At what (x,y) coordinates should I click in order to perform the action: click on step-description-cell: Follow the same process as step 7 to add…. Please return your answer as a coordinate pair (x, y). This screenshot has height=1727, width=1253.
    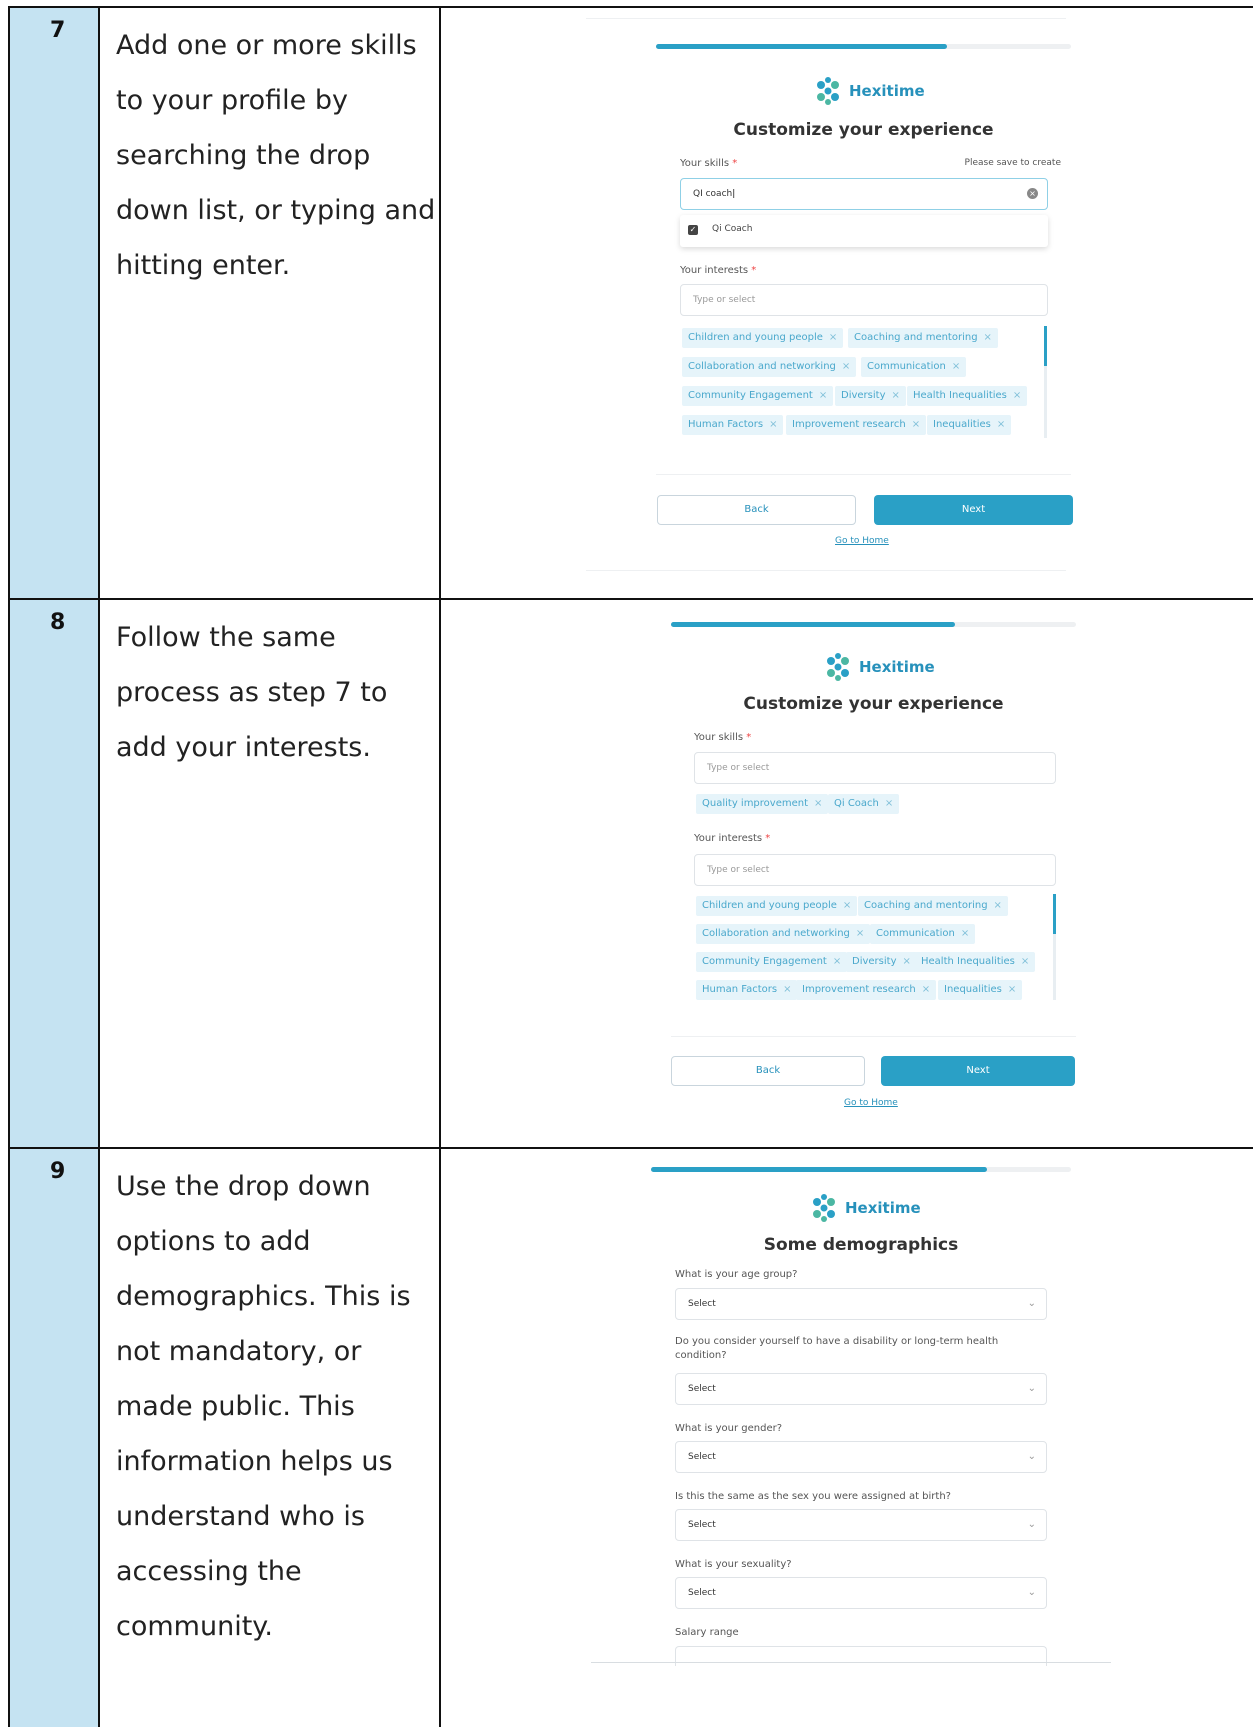
    Looking at the image, I should click on (270, 873).